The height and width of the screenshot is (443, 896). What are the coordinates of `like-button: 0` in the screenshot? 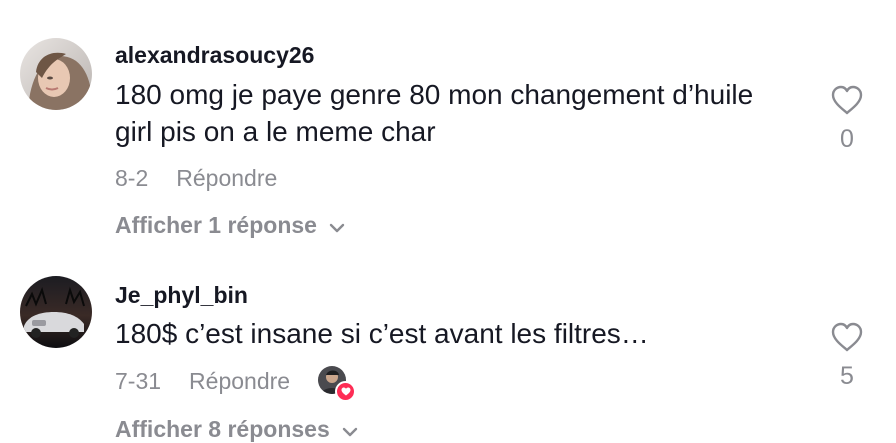 It's located at (847, 119).